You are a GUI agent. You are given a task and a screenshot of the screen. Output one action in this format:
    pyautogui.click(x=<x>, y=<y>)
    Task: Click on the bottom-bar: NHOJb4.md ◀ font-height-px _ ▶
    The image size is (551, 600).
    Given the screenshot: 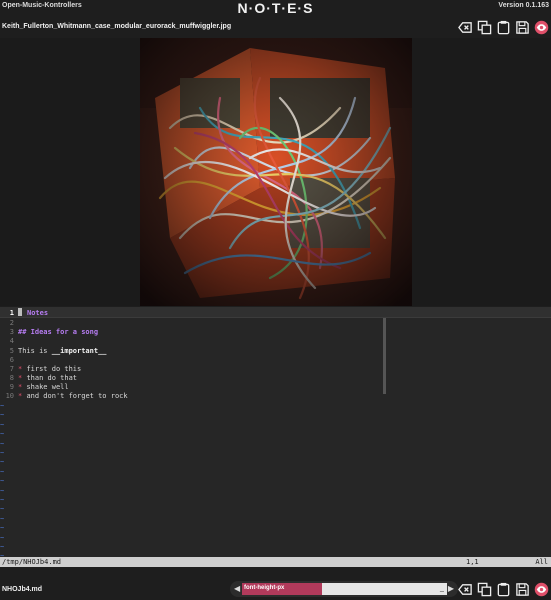 What is the action you would take?
    pyautogui.click(x=275, y=589)
    